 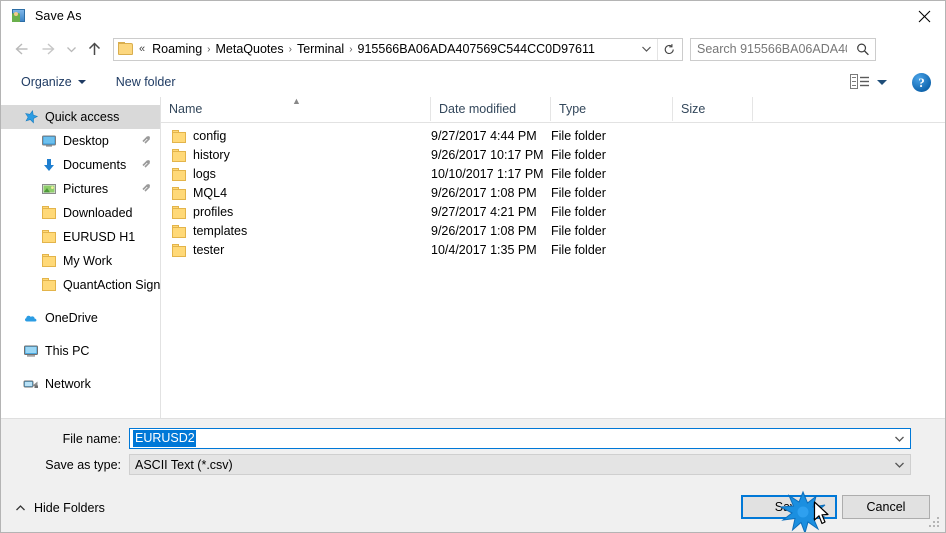 I want to click on sidebar-item-desktop: Desktop, so click(x=80, y=141).